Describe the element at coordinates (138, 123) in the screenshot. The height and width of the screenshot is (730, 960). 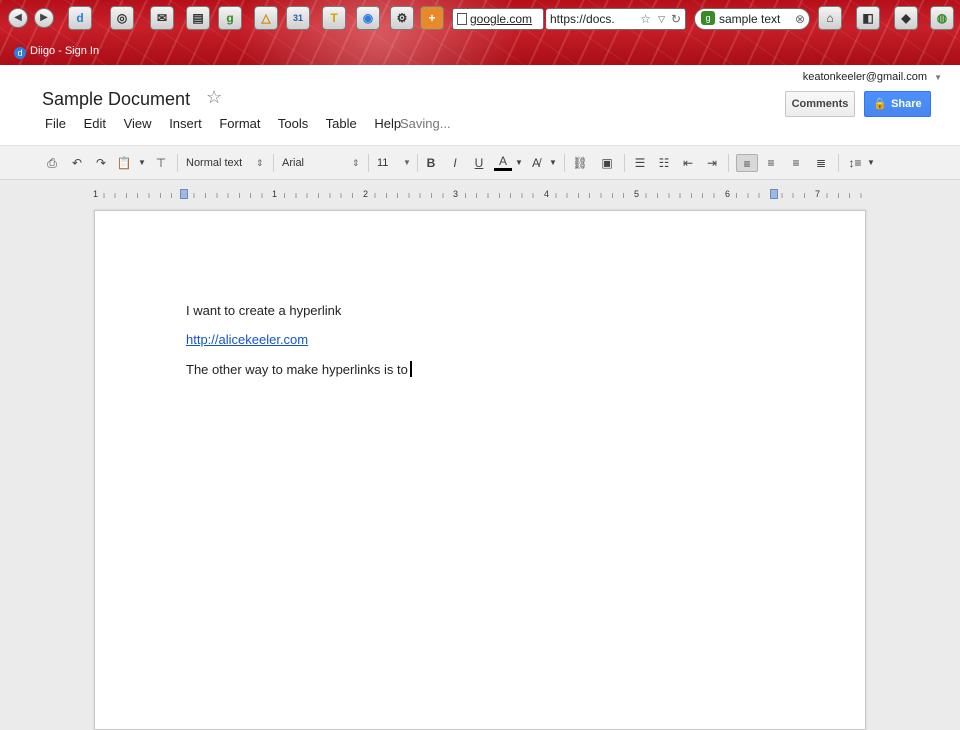
I see `menu-view: View` at that location.